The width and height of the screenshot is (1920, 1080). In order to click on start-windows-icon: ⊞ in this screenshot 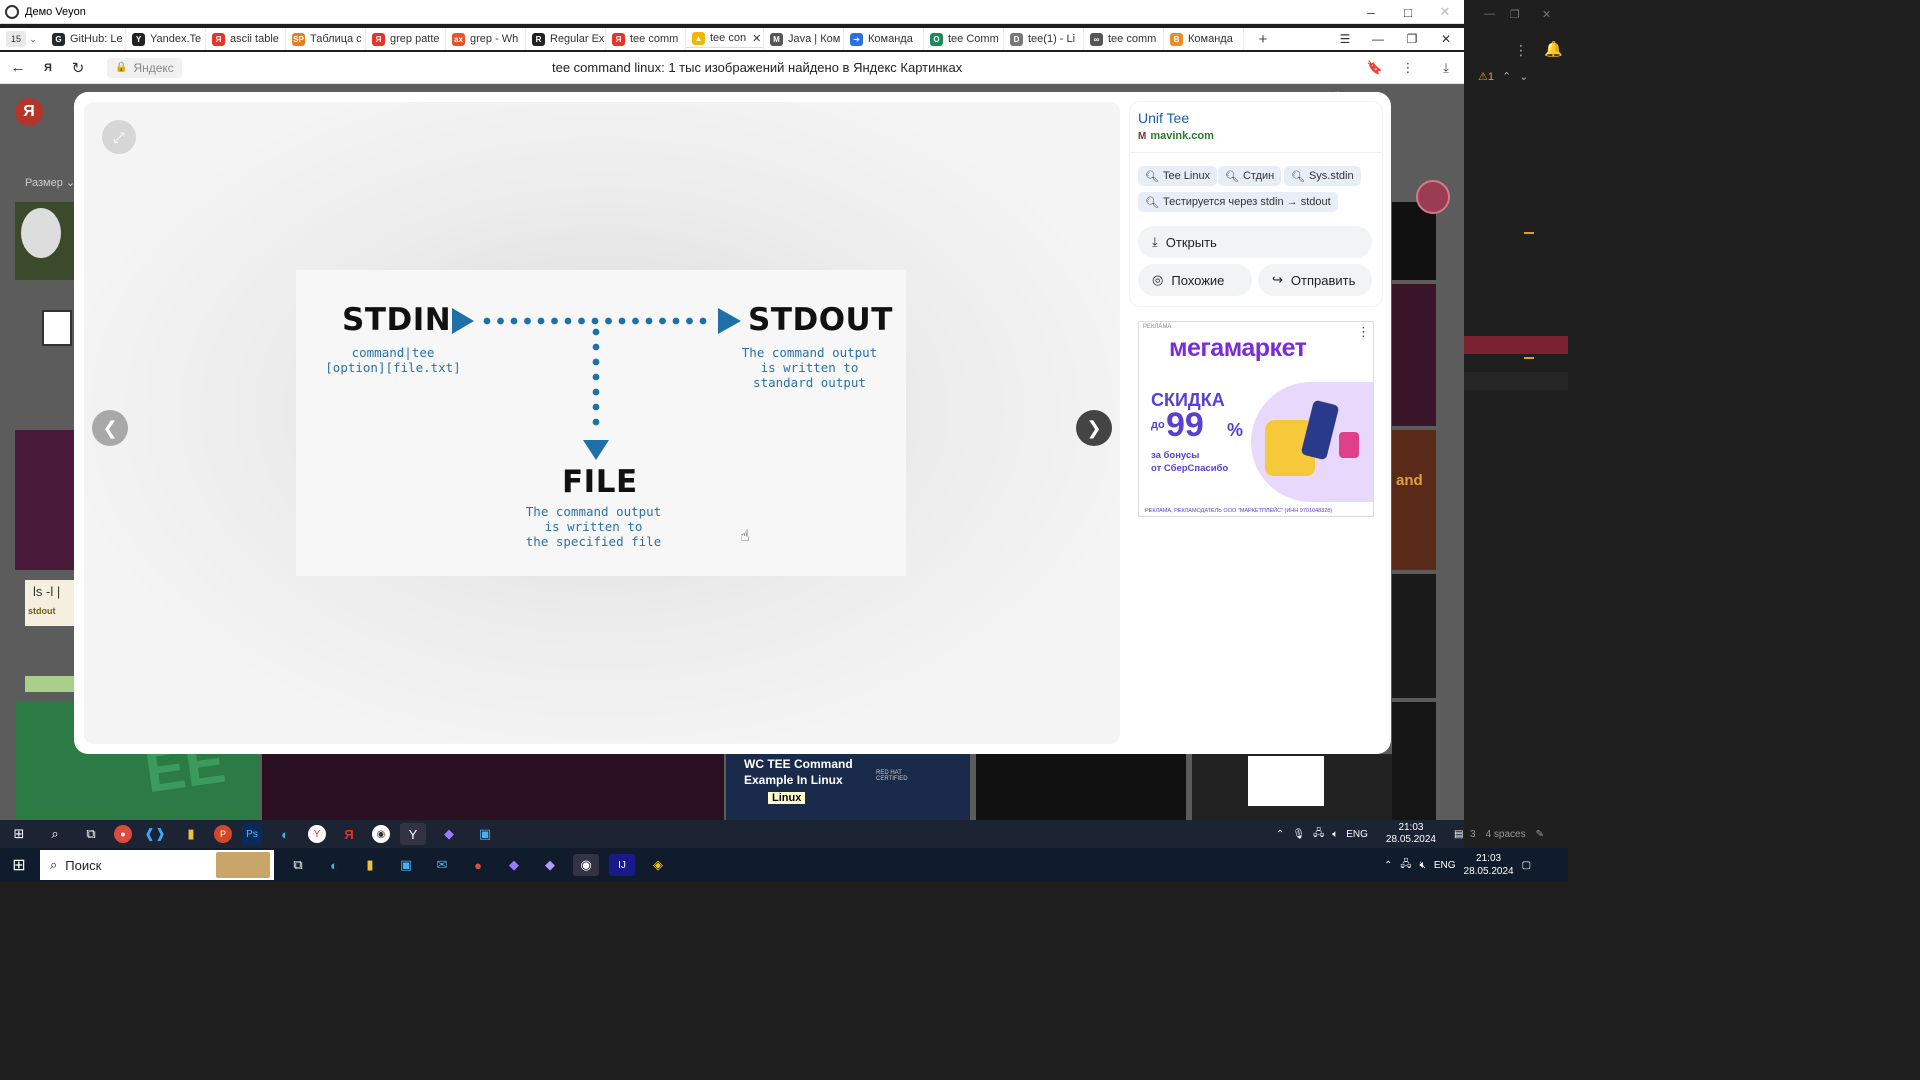, I will do `click(19, 834)`.